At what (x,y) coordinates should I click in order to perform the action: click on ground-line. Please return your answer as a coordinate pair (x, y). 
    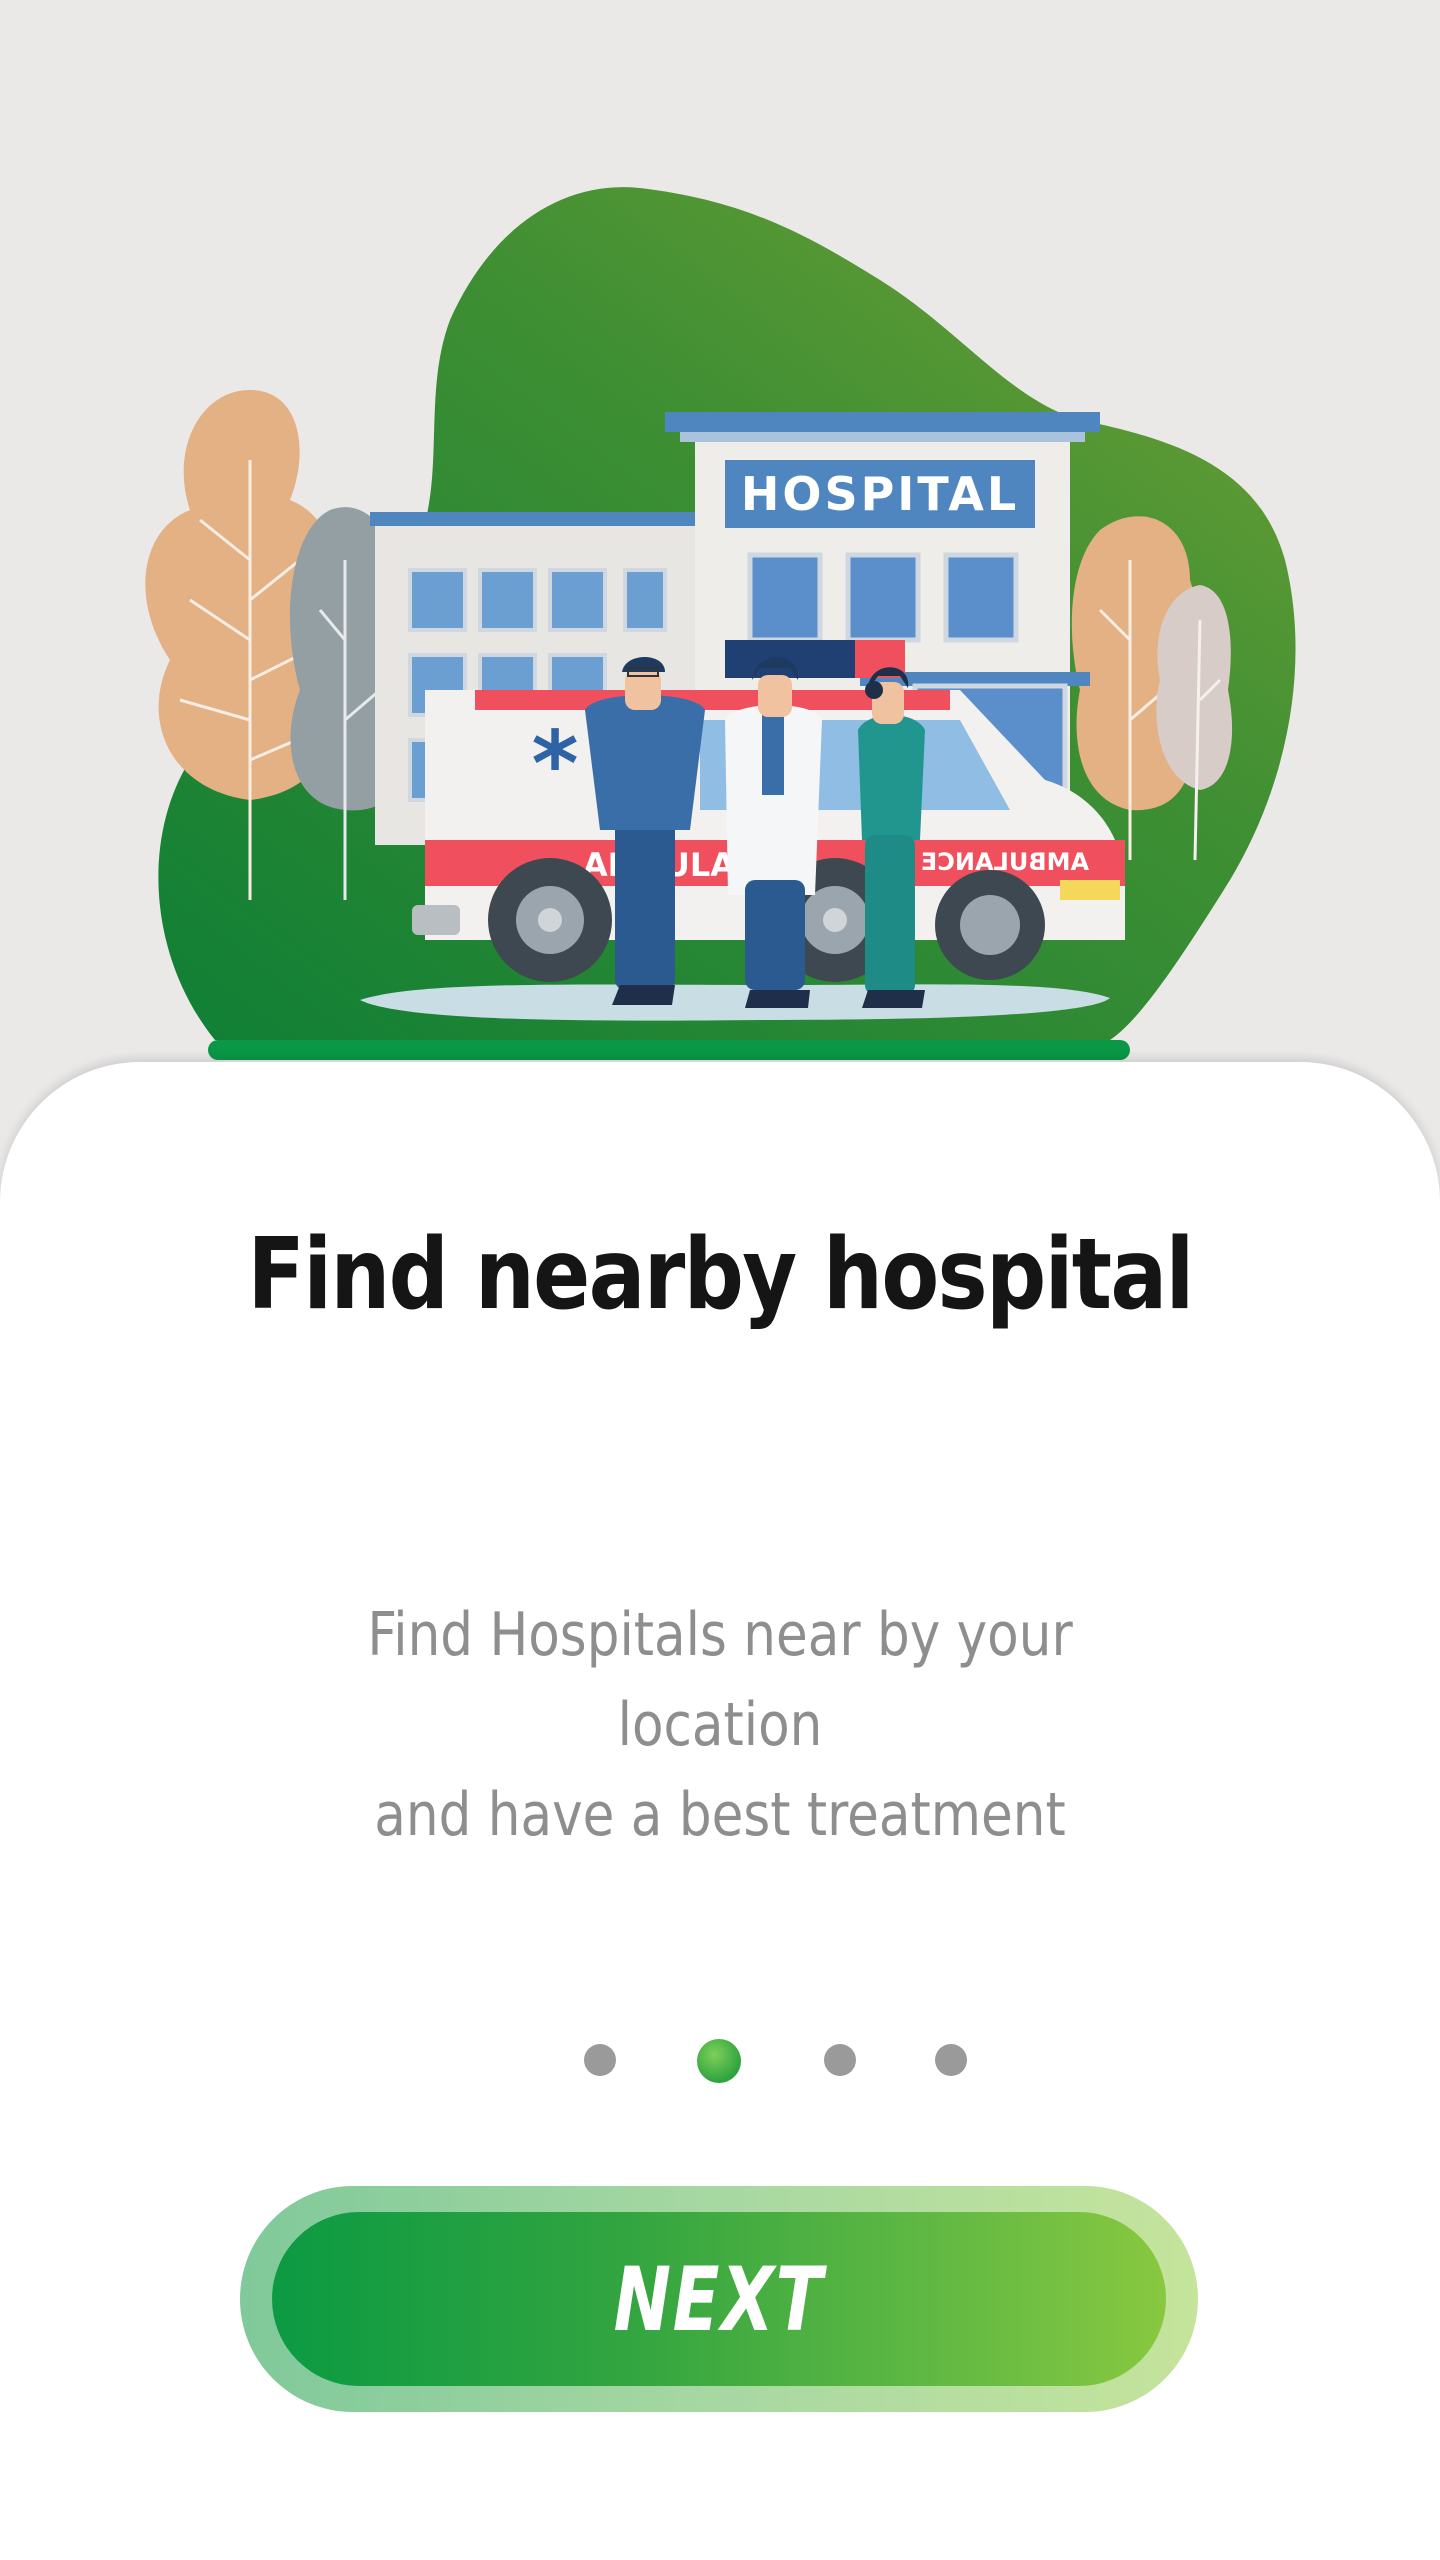
    Looking at the image, I should click on (669, 1050).